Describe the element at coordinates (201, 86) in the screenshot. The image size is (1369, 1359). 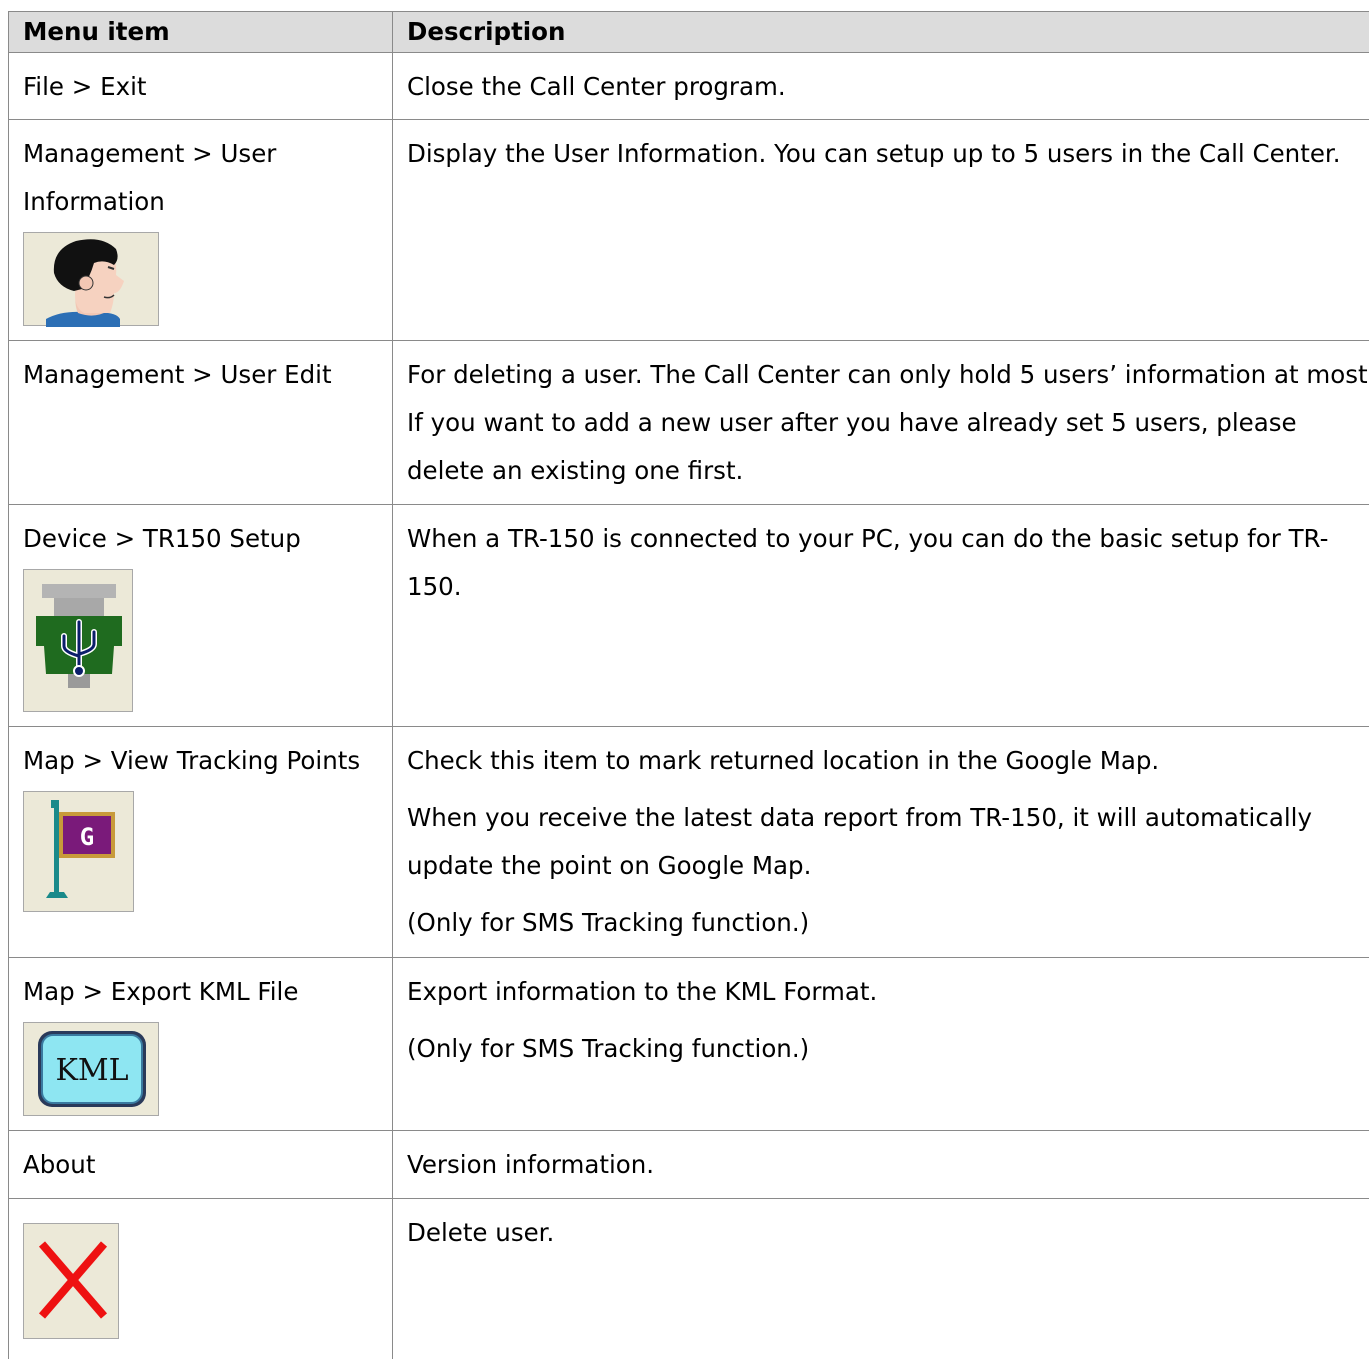
I see `menu-item-cell: File > Exit` at that location.